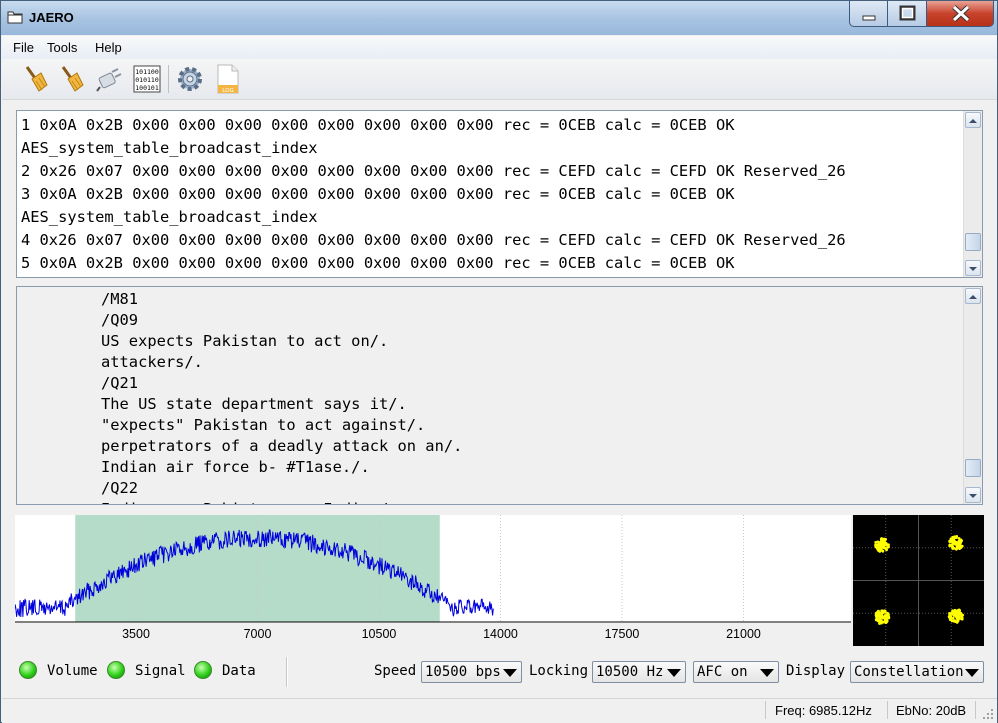 The width and height of the screenshot is (998, 723). I want to click on message-line: "expects" Pakistan to act against/., so click(263, 425).